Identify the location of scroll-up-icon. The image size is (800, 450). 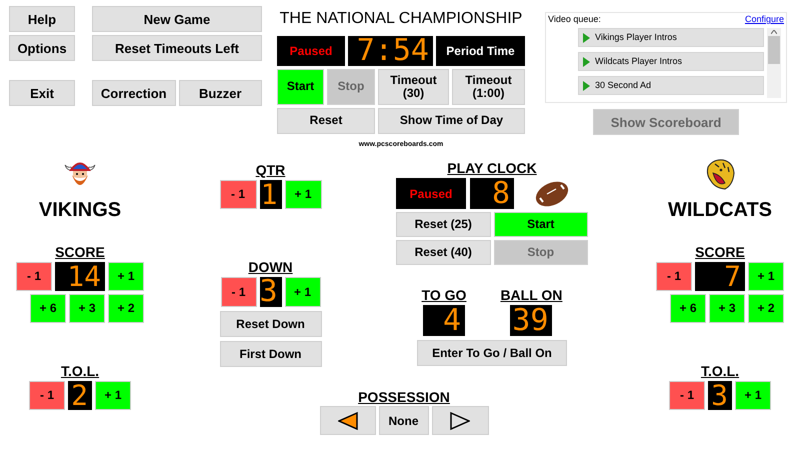
(774, 32).